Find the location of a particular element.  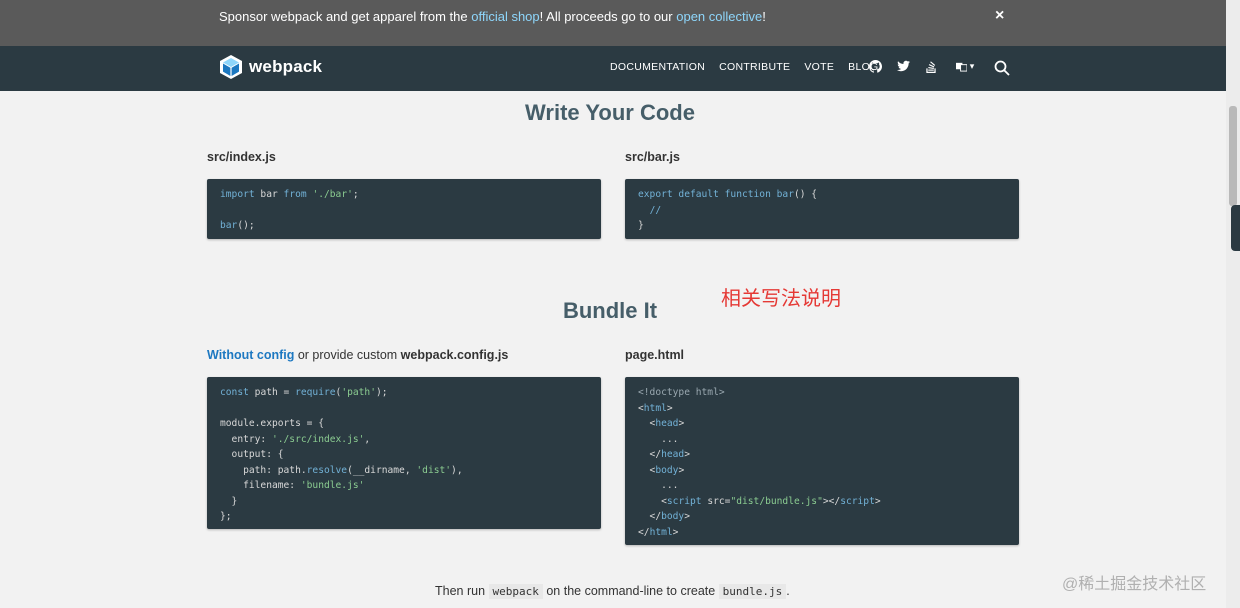

config-filename: webpack.config.js is located at coordinates (454, 355).